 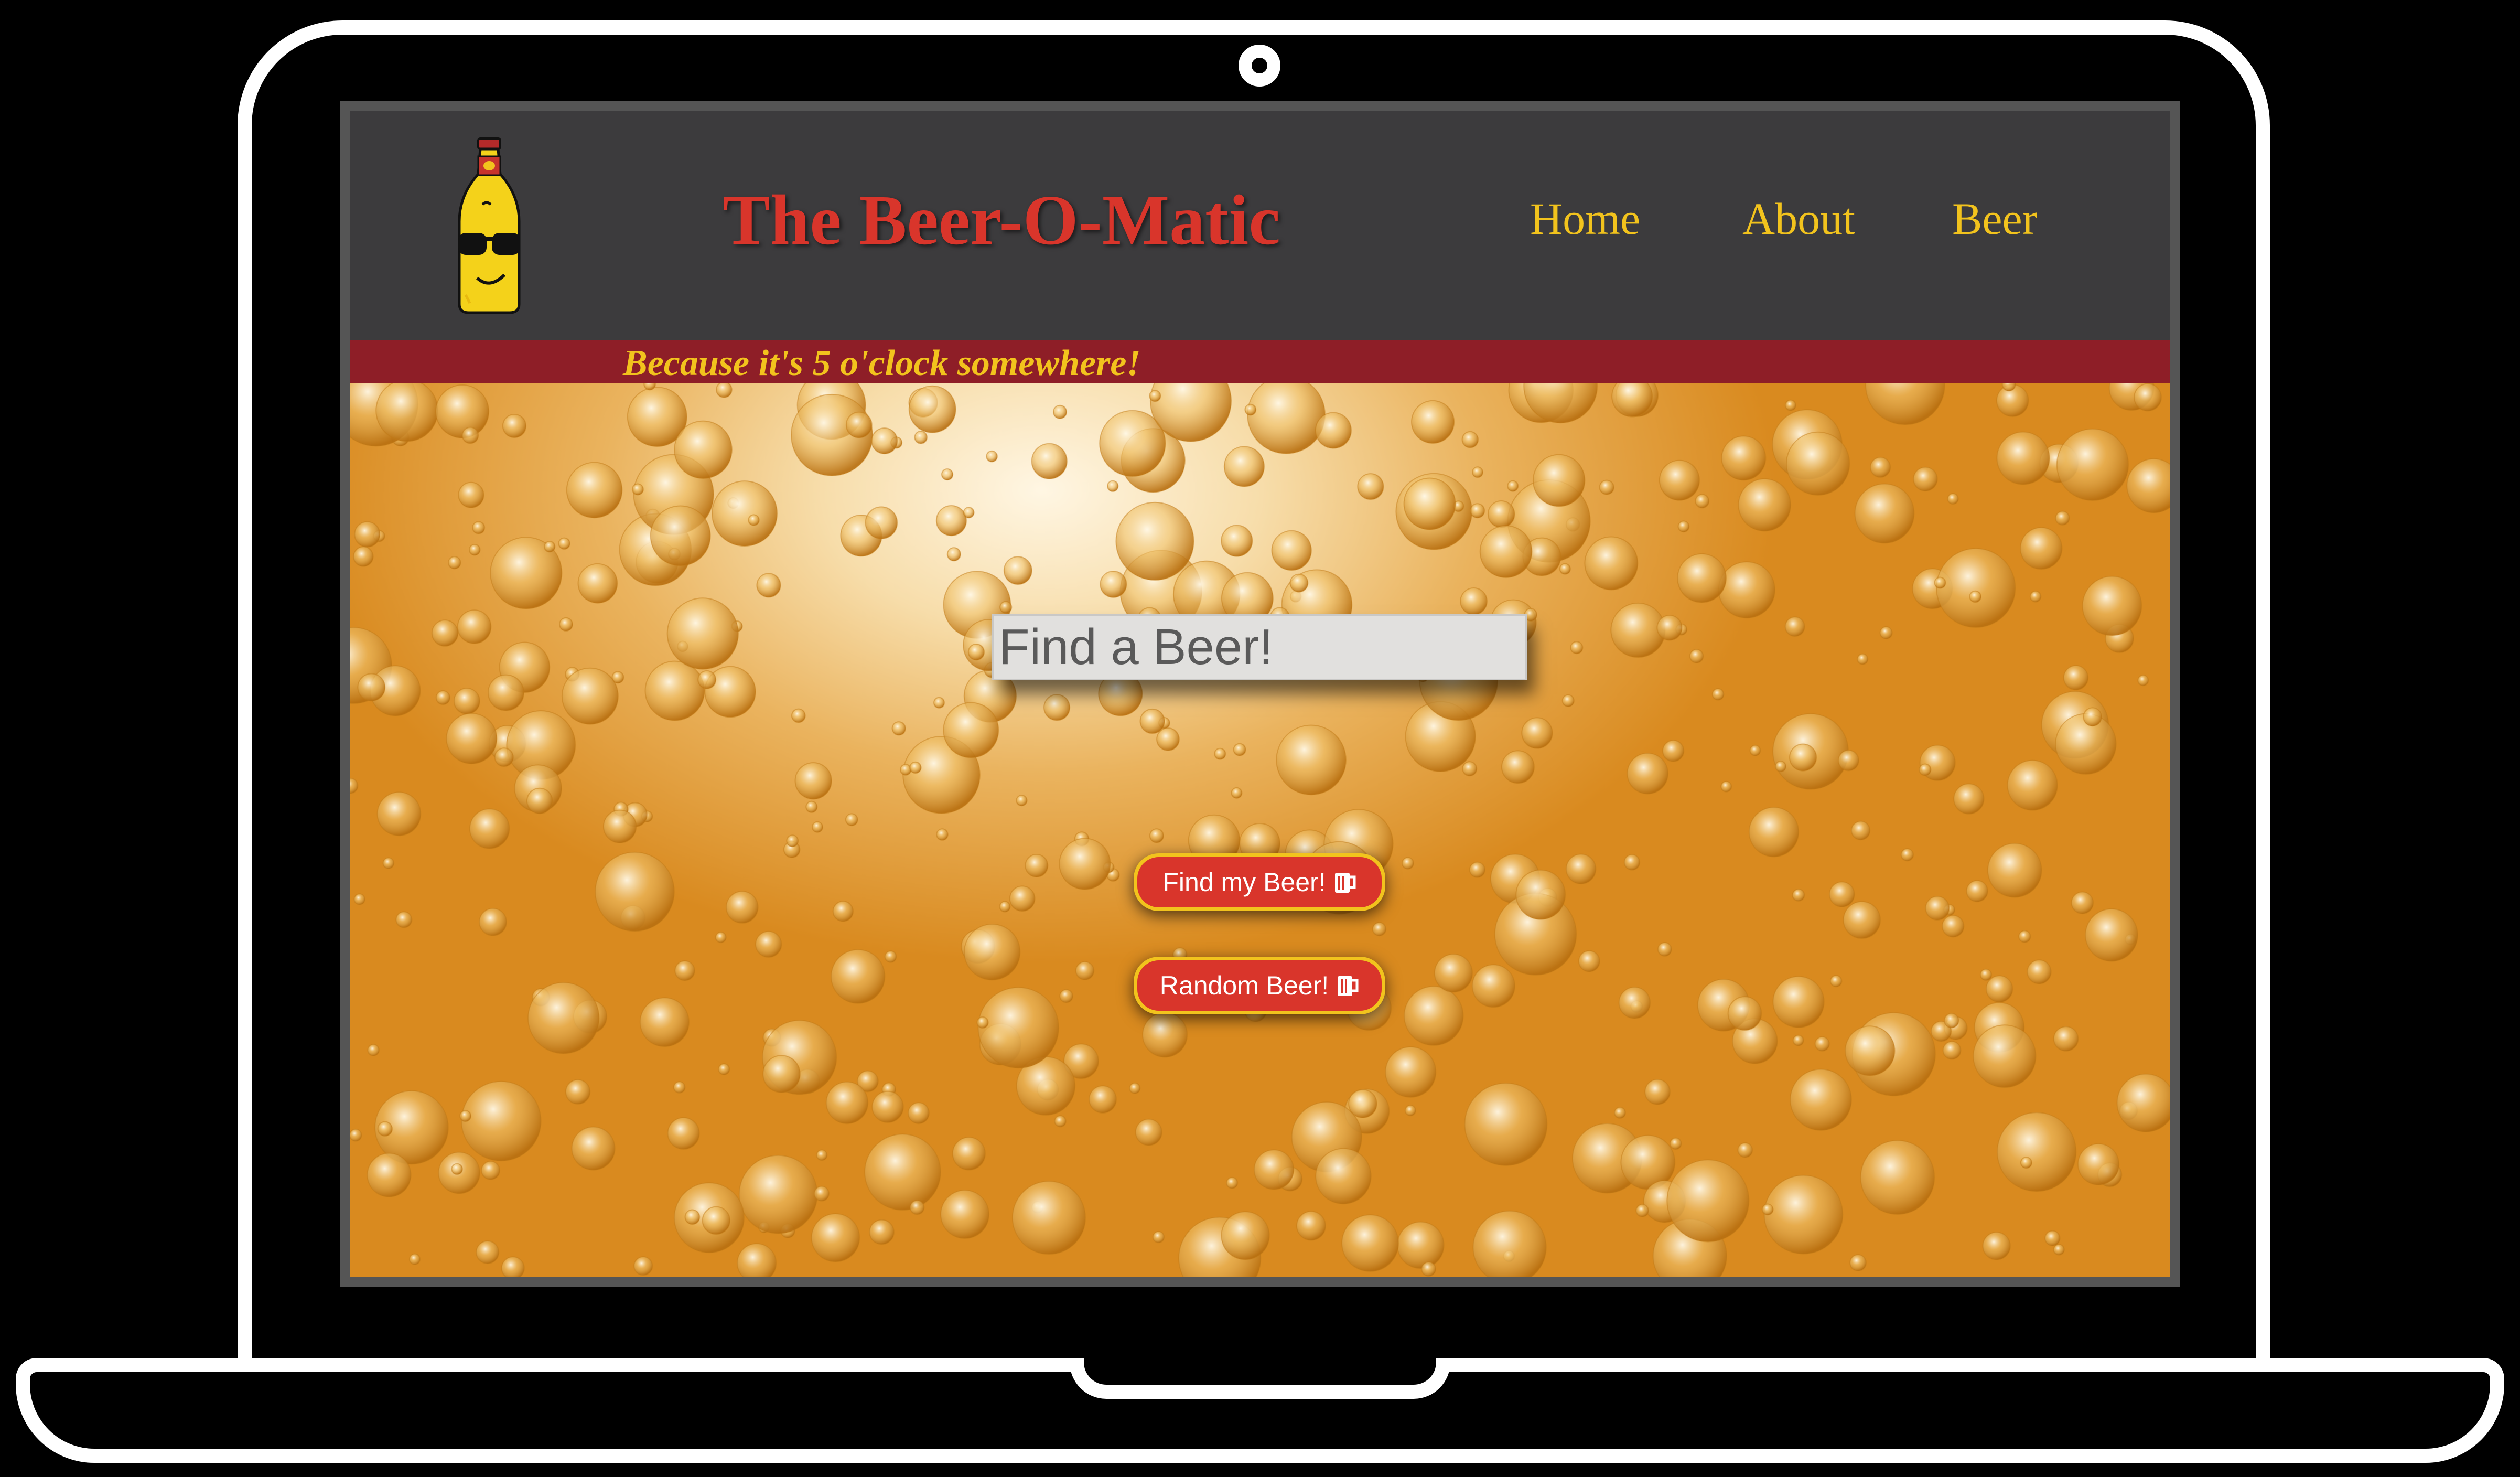 I want to click on search-input, so click(x=1259, y=647).